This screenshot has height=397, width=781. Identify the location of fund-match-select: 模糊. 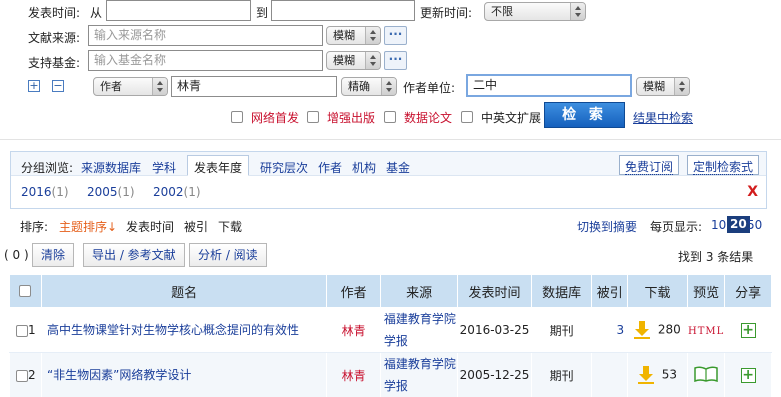
(353, 60).